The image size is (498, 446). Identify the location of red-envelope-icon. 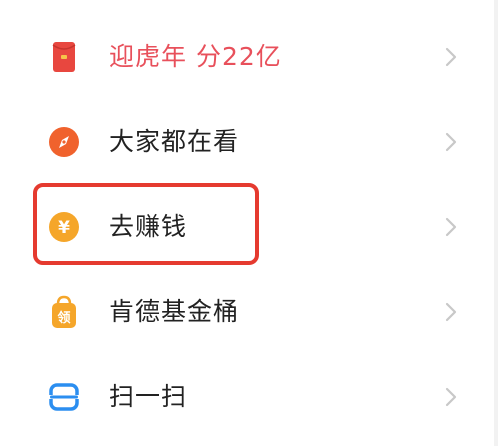
(64, 57).